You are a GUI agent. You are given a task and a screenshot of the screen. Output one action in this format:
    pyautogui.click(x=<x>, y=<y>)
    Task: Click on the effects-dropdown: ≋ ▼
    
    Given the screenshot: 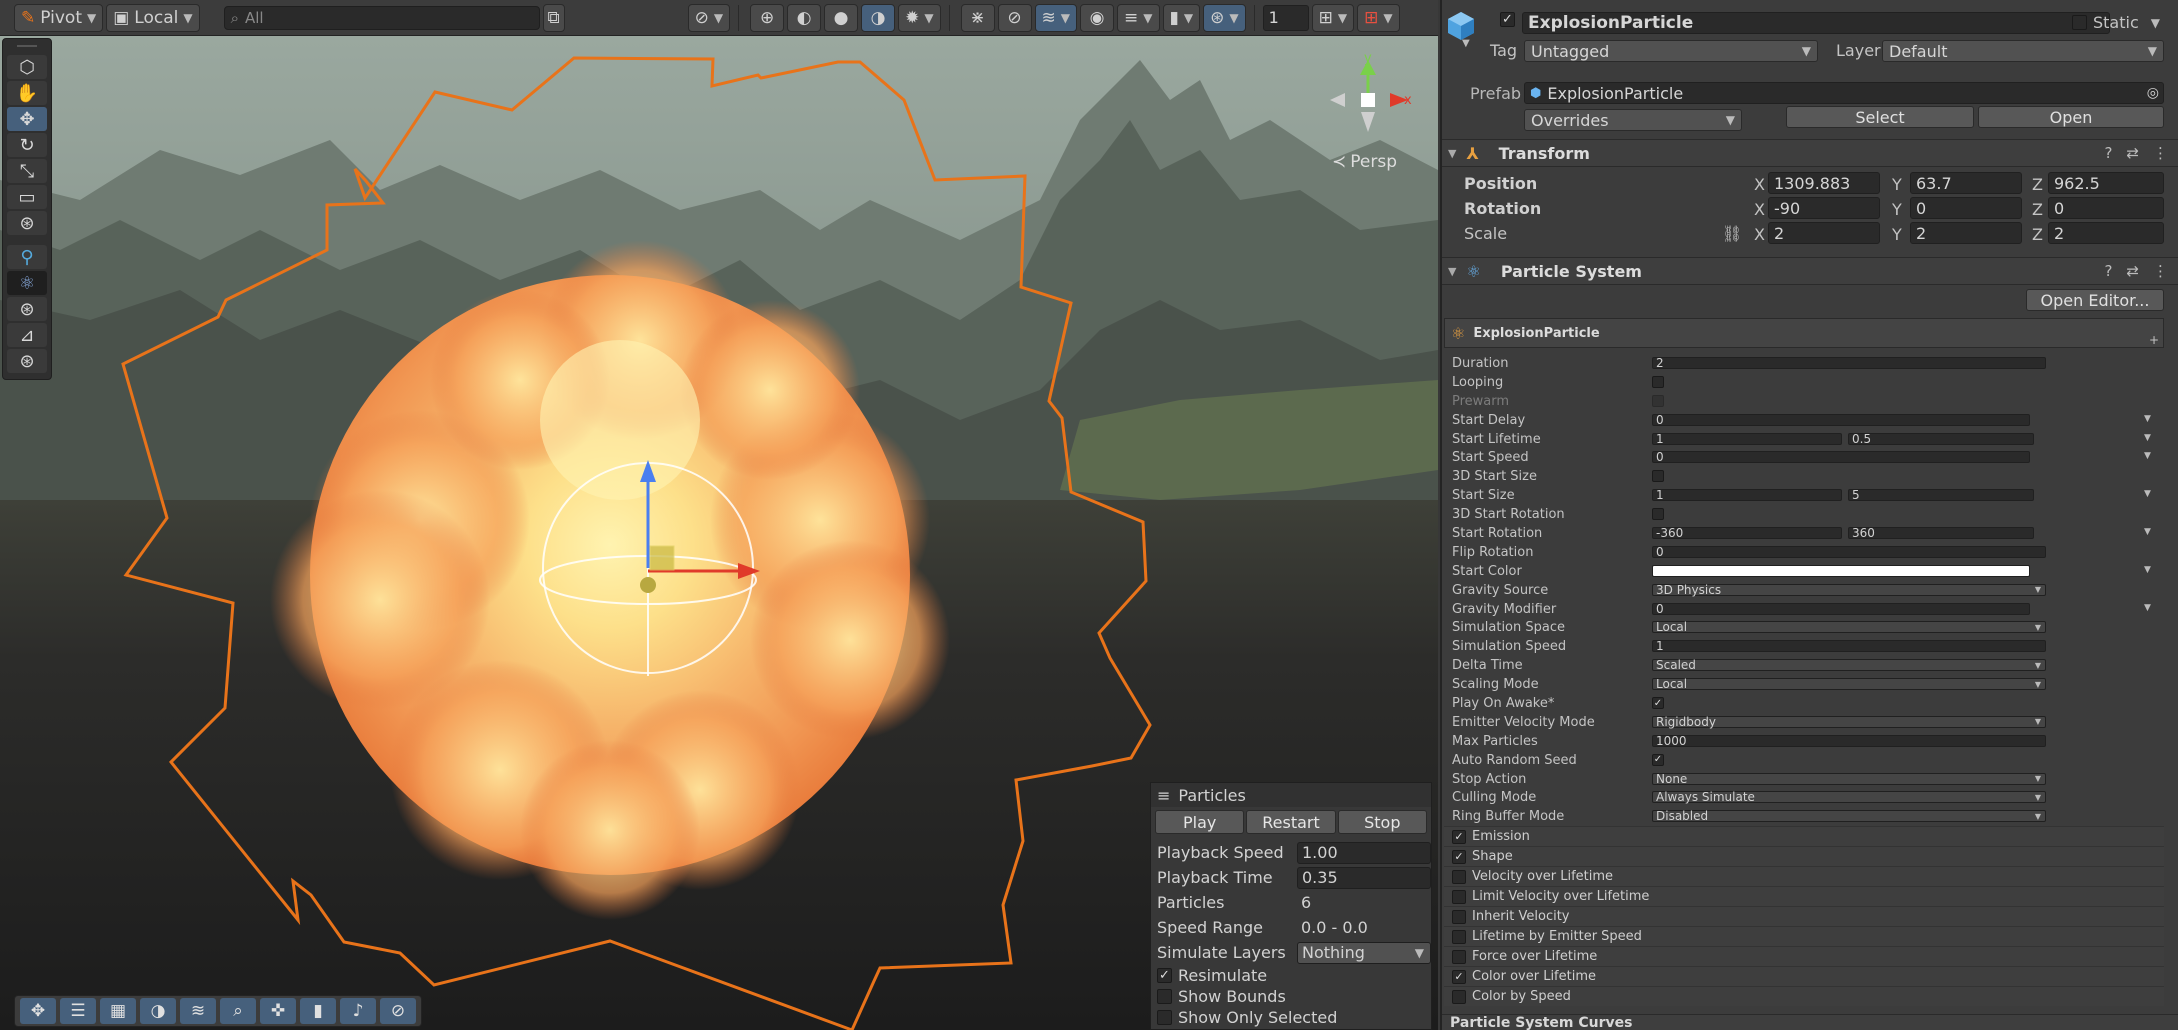 What is the action you would take?
    pyautogui.click(x=1056, y=17)
    